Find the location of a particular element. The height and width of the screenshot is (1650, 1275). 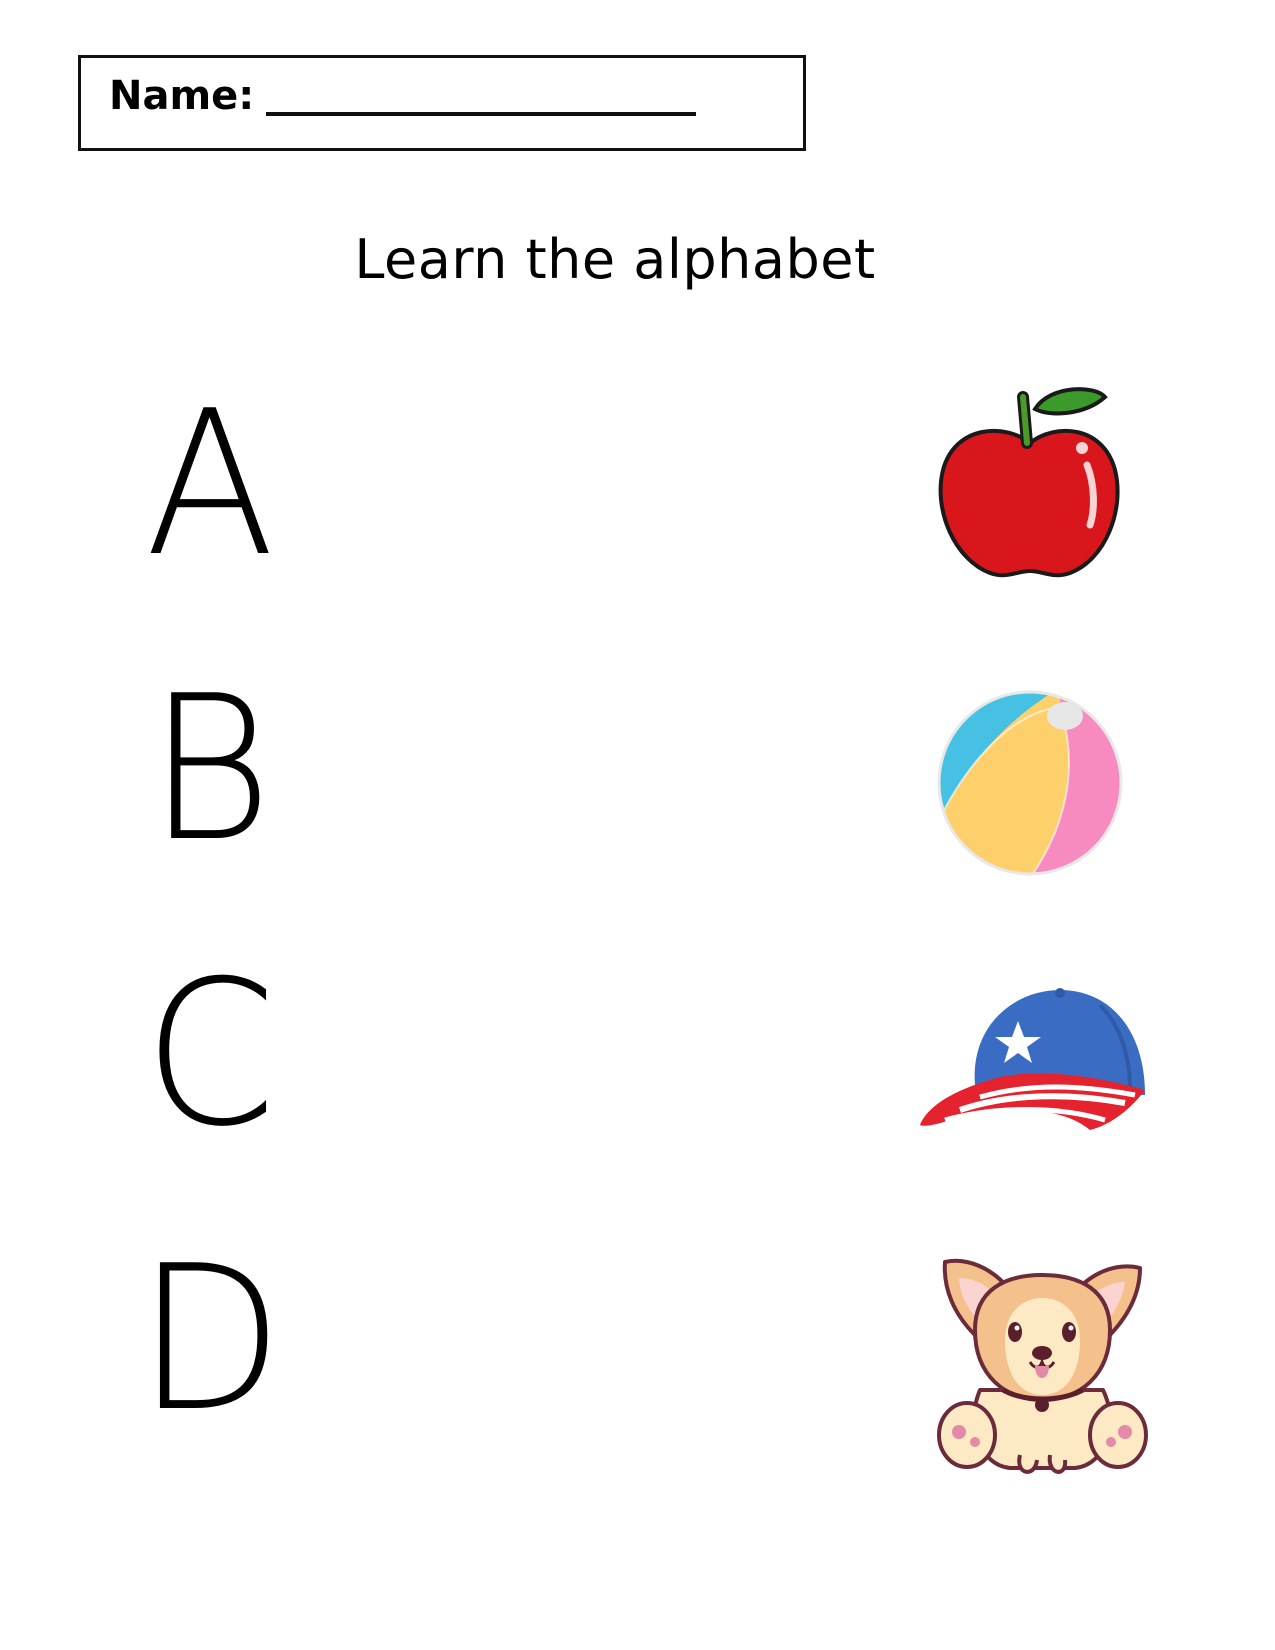

letter-d: D is located at coordinates (210, 1339).